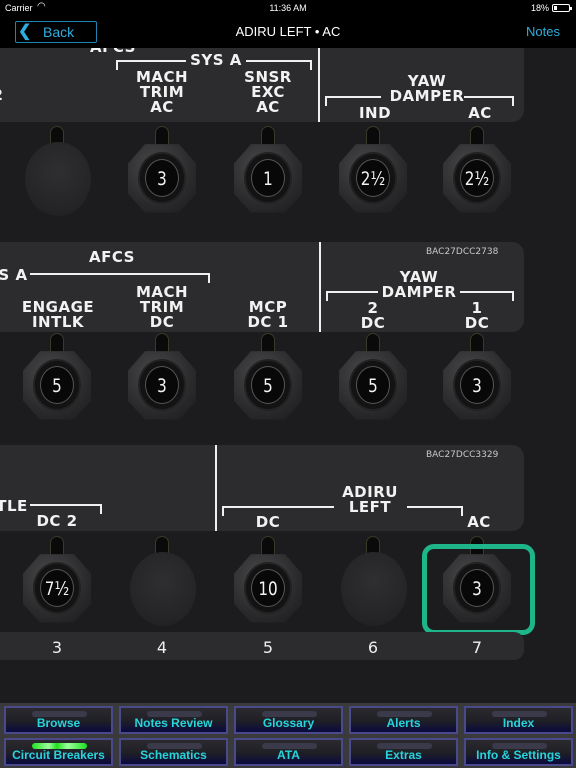 Image resolution: width=576 pixels, height=768 pixels. I want to click on column-number: 3, so click(57, 647).